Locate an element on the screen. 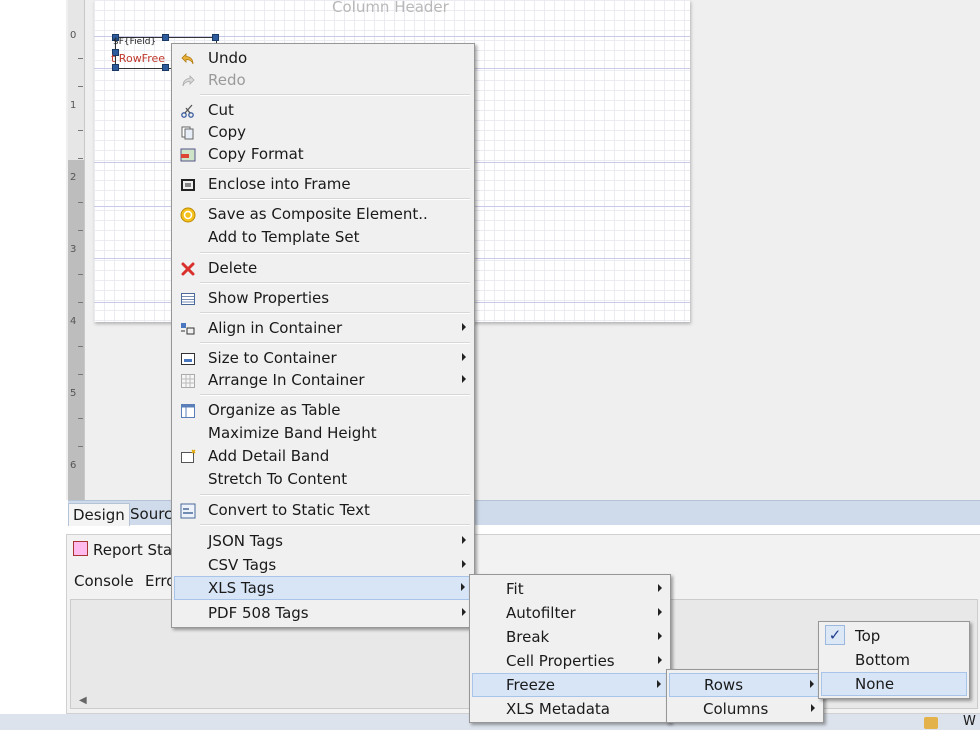 The image size is (980, 730). menu-item-columns: Columns is located at coordinates (745, 709).